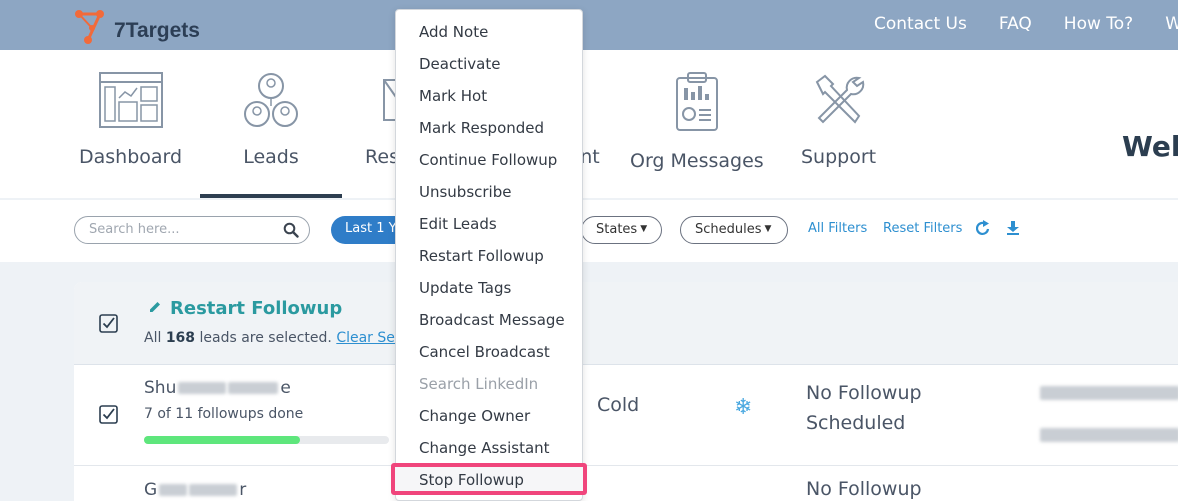 This screenshot has height=501, width=1178. What do you see at coordinates (489, 416) in the screenshot?
I see `menu-item-change-owner: Change Owner` at bounding box center [489, 416].